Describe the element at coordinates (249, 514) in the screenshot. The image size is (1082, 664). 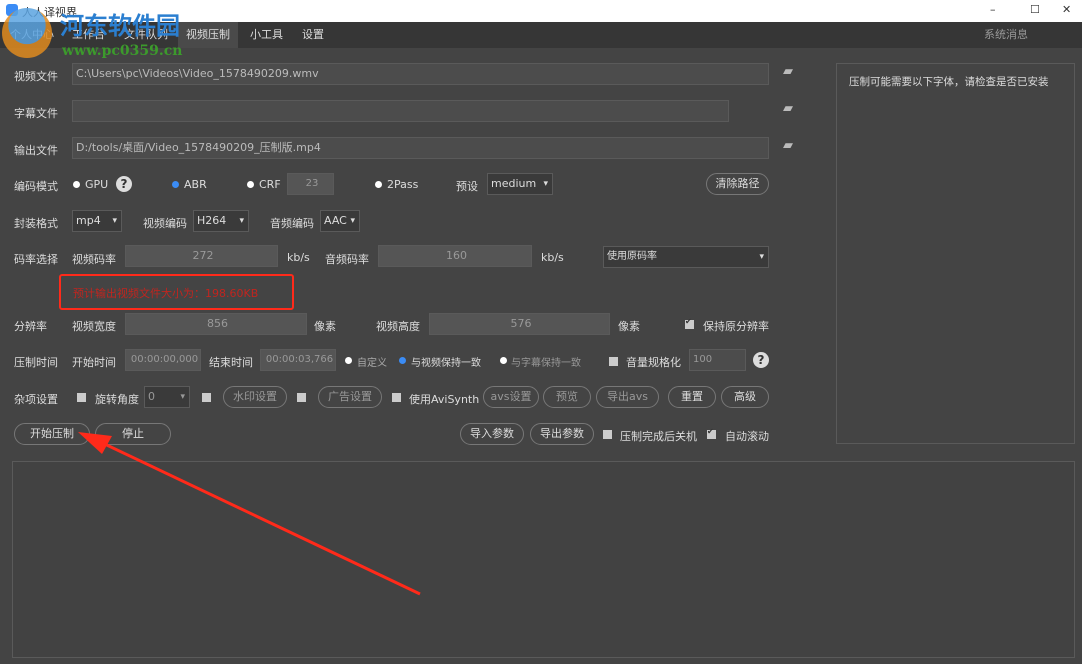
I see `annotation-arrow-icon` at that location.